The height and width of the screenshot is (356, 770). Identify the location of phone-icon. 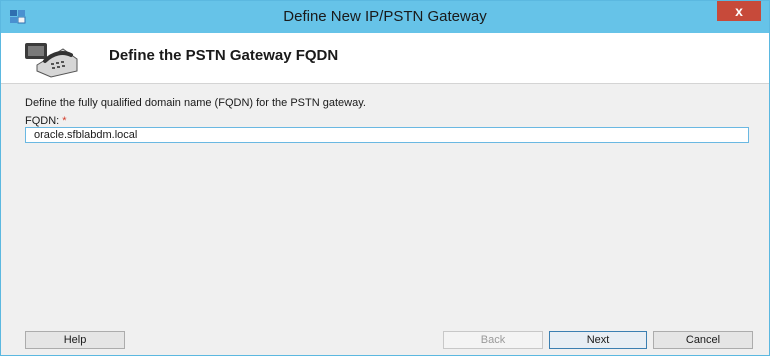
(51, 60).